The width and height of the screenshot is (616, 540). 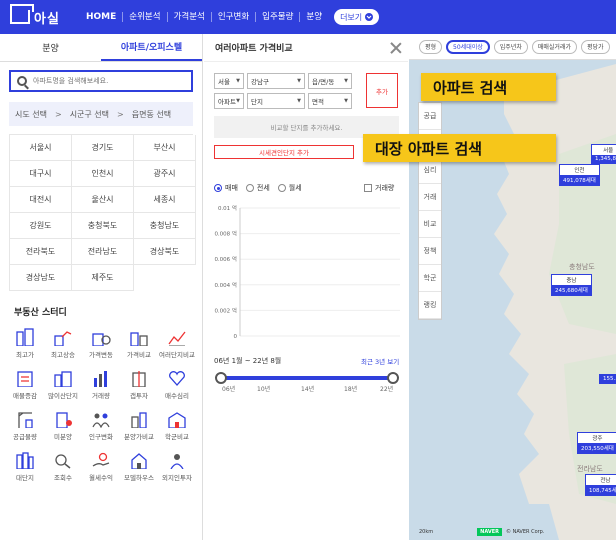 What do you see at coordinates (393, 378) in the screenshot?
I see `slider-end-handle` at bounding box center [393, 378].